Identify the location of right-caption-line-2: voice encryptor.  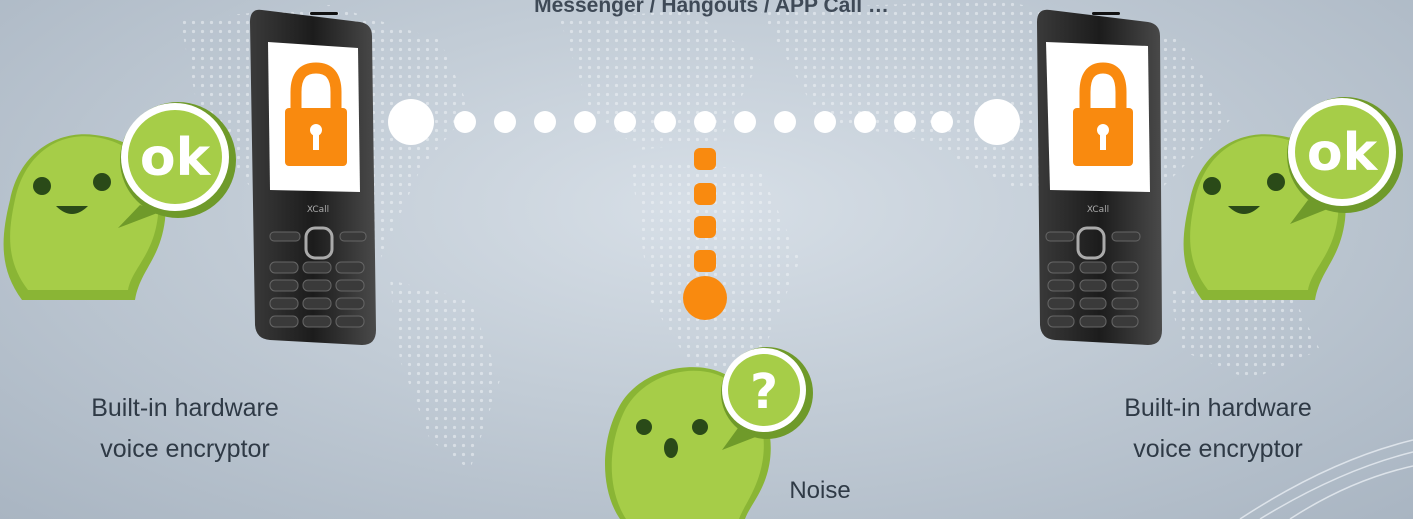
(1218, 449).